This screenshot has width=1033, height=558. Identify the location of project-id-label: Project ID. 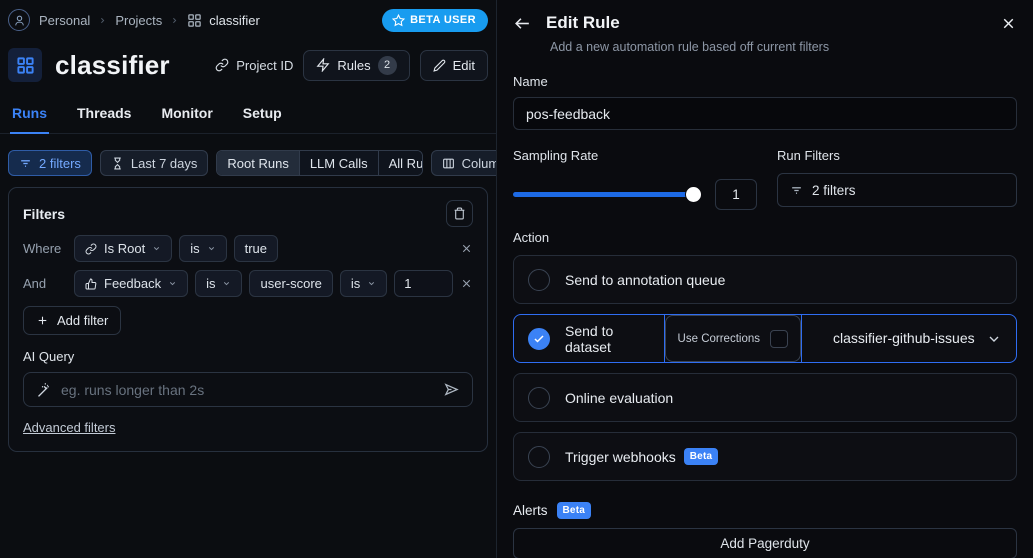
(265, 65).